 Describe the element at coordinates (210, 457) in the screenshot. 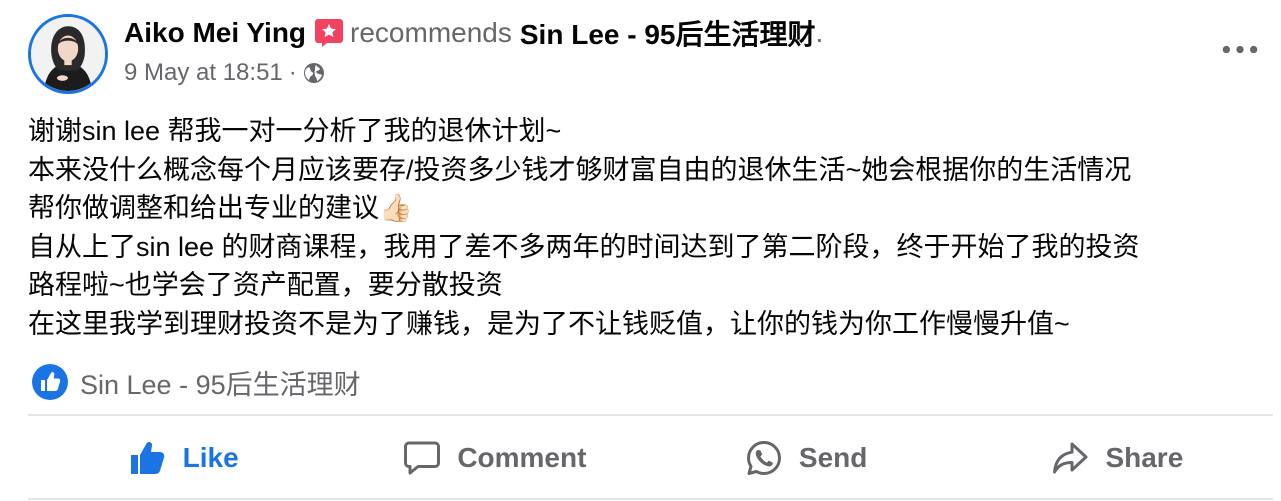

I see `like-label: Like` at that location.